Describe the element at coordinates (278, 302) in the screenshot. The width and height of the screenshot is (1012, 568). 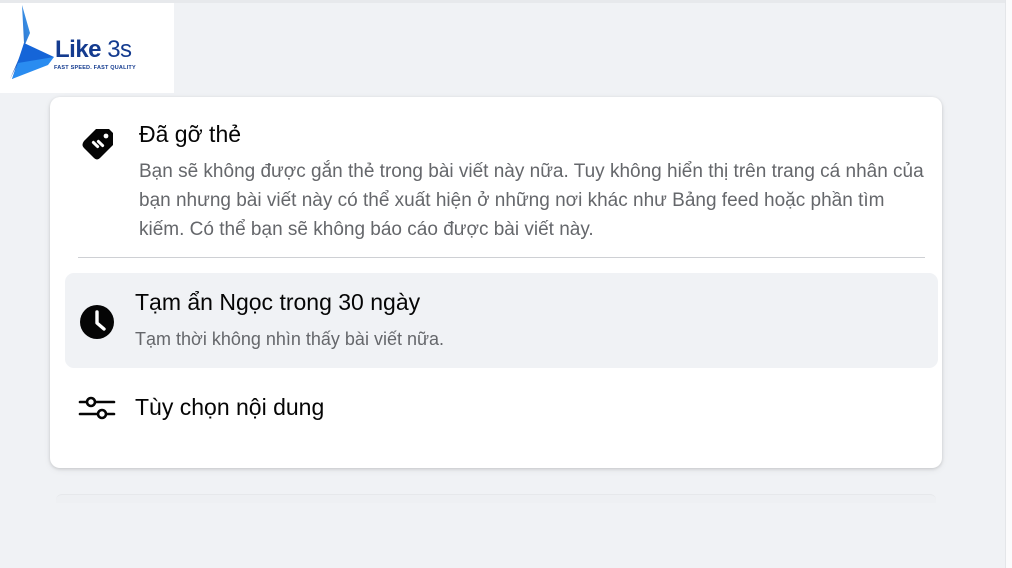
I see `menu-item-title: Tạm ẩn Ngọc trong 30 ngày` at that location.